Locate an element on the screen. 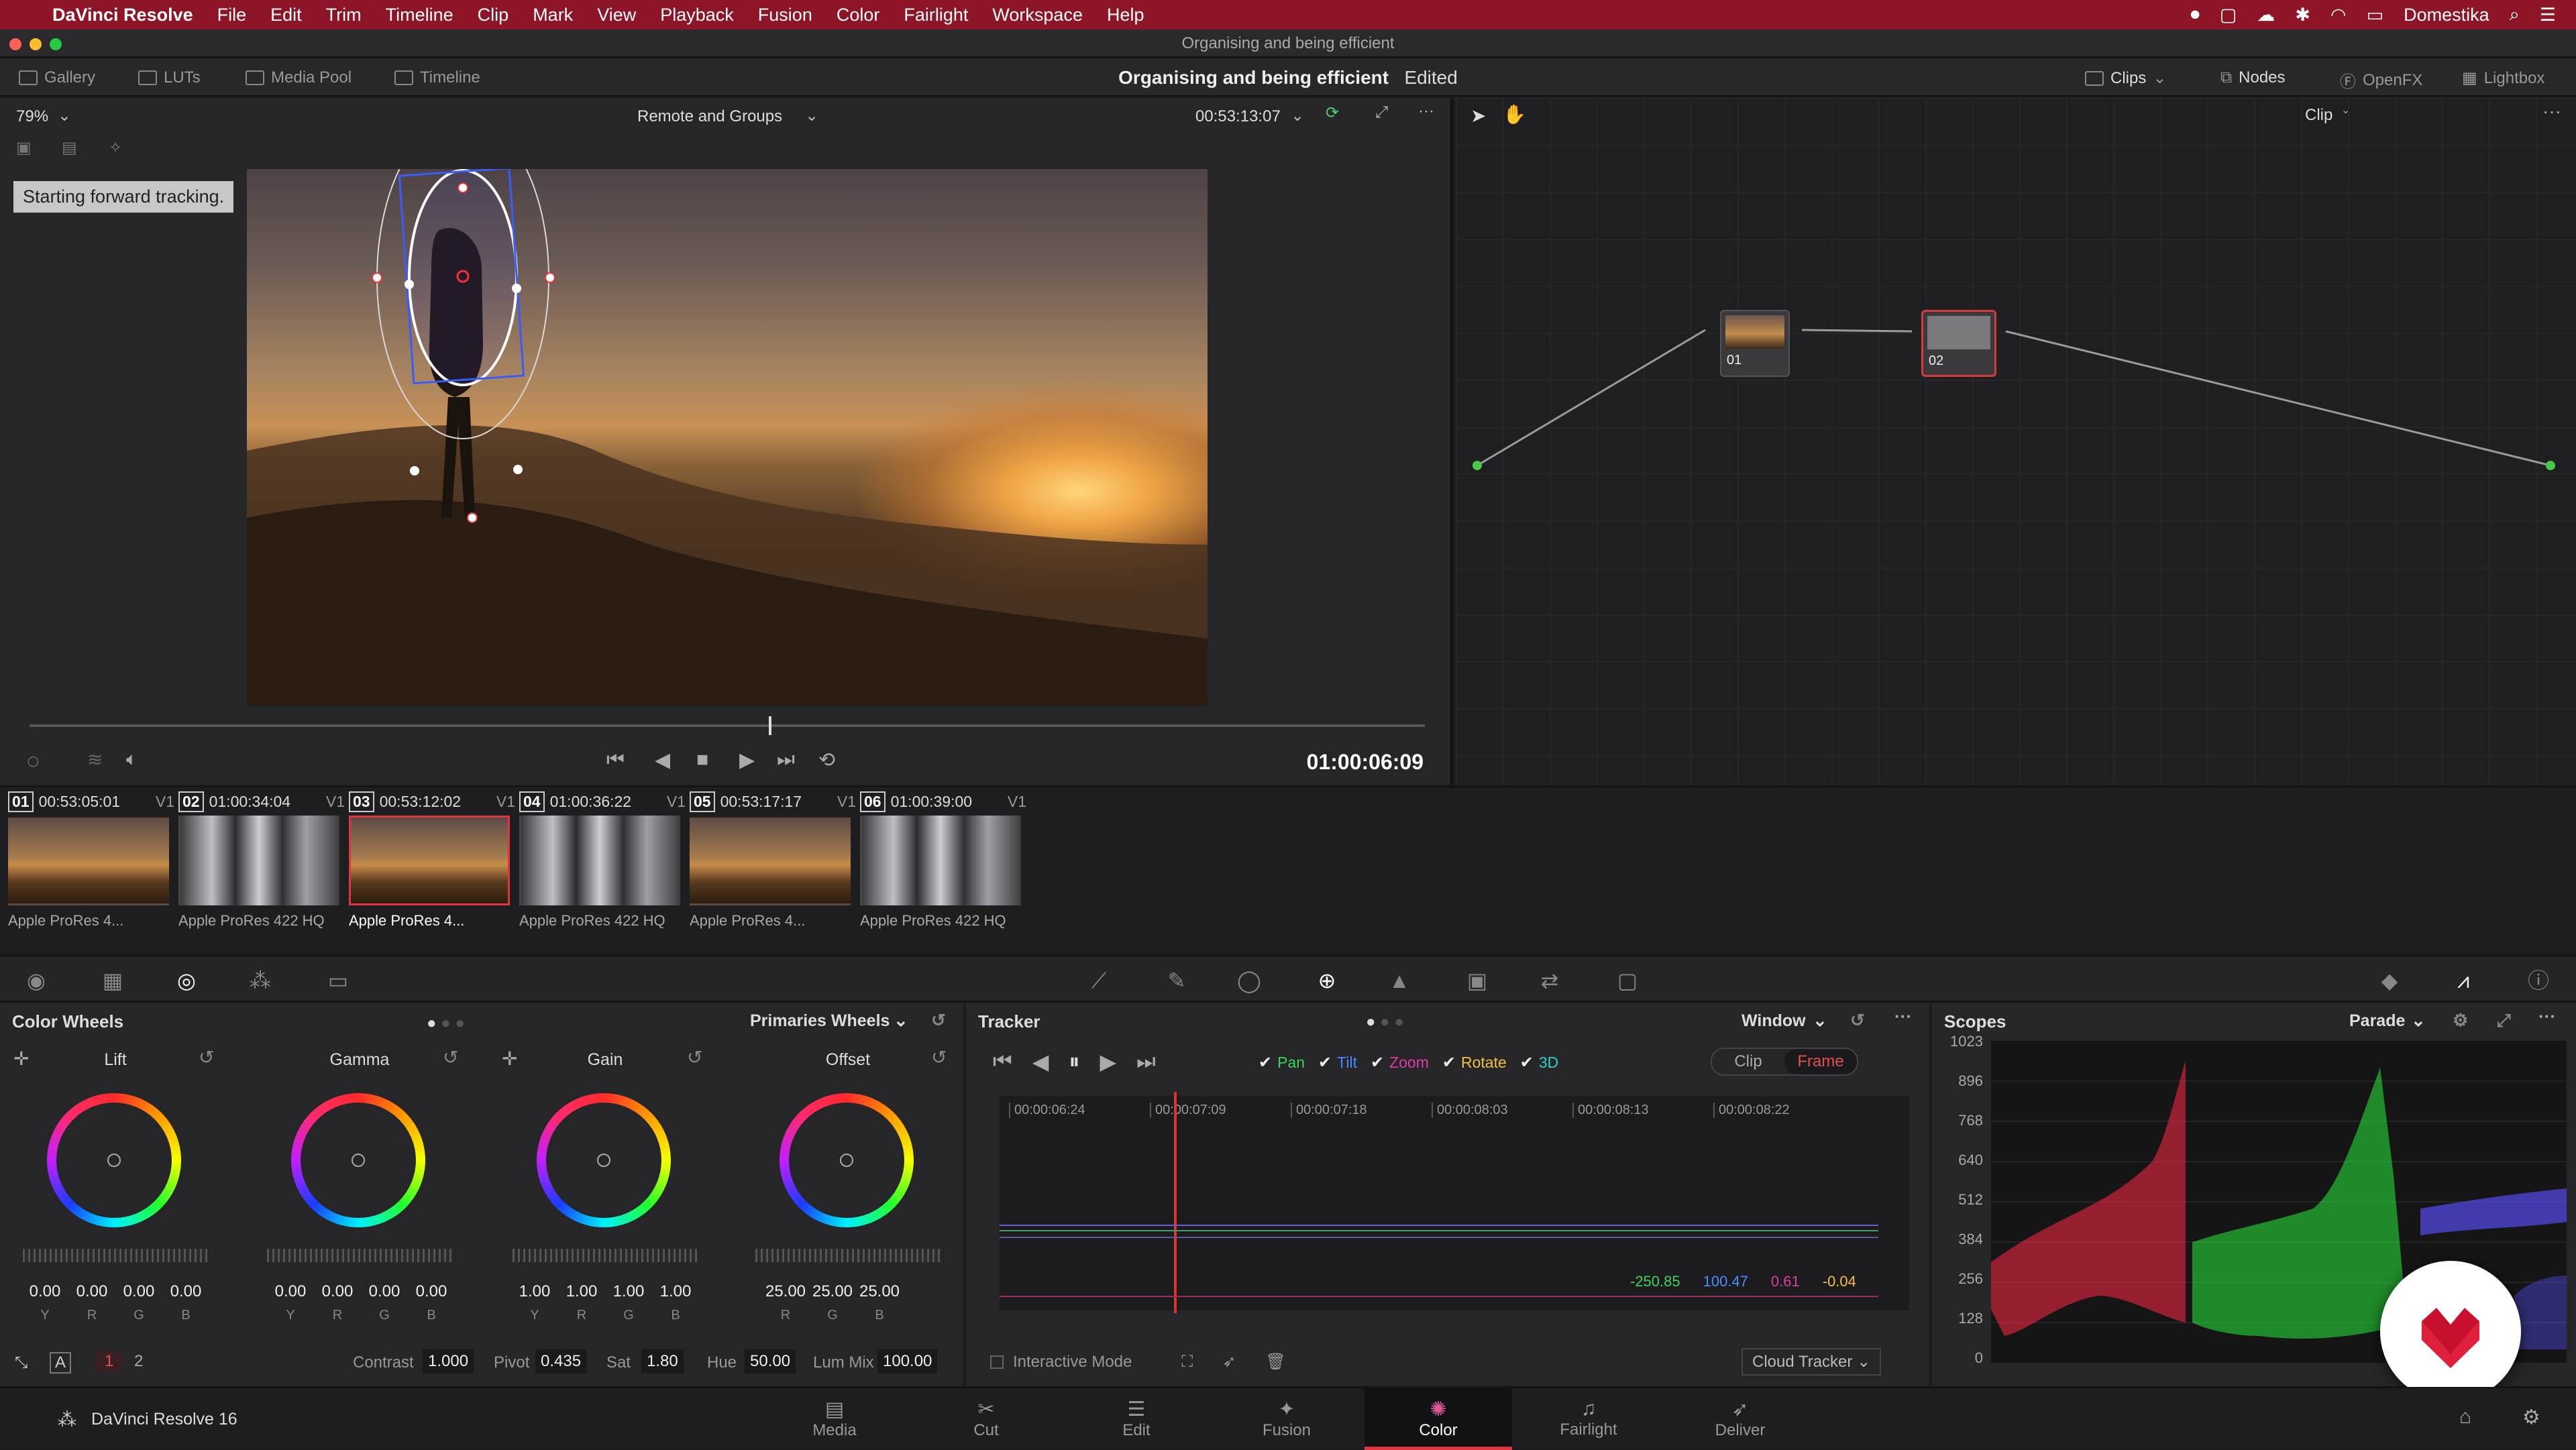 This screenshot has height=1450, width=2576. gain-master-slider is located at coordinates (605, 1255).